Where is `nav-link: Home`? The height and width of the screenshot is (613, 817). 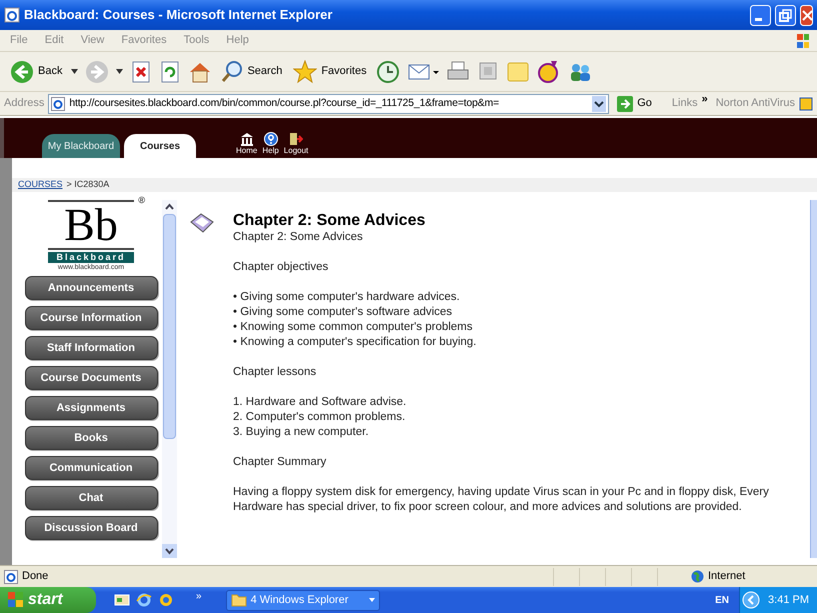 nav-link: Home is located at coordinates (247, 144).